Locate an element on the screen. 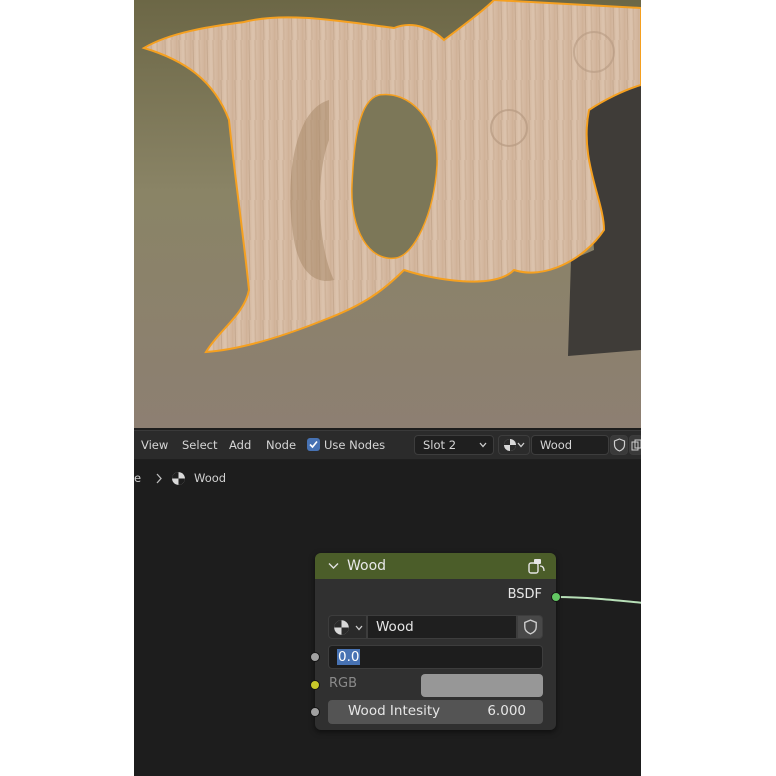 The width and height of the screenshot is (776, 776). node-header: Wood is located at coordinates (435, 566).